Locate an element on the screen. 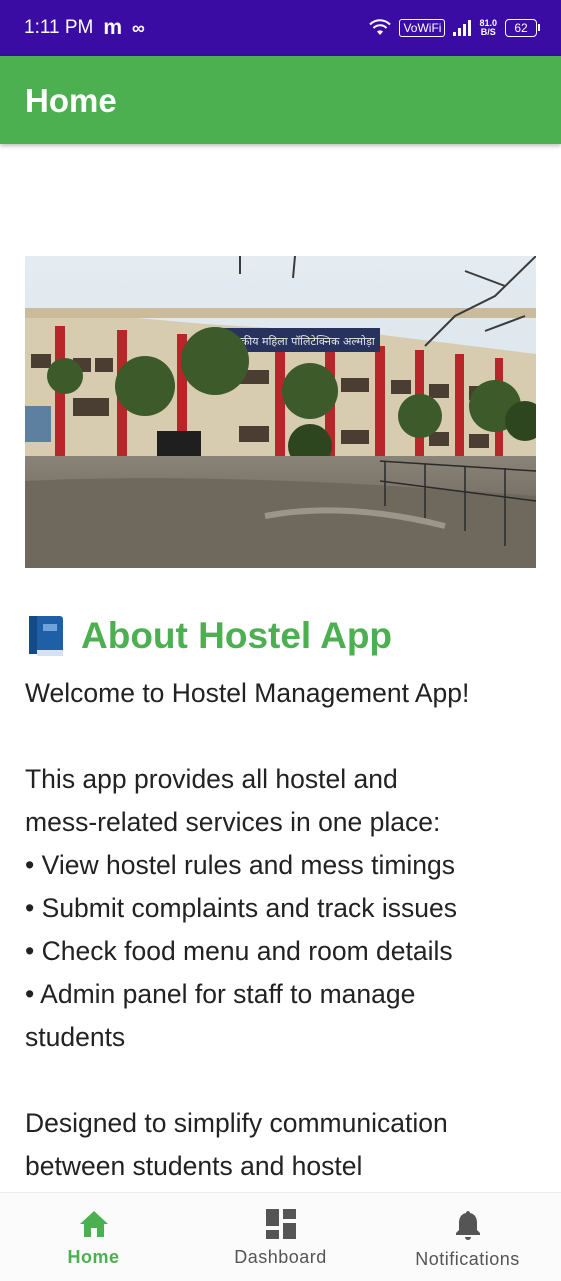 The height and width of the screenshot is (1281, 561). nav-label-home: Home is located at coordinates (93, 1257).